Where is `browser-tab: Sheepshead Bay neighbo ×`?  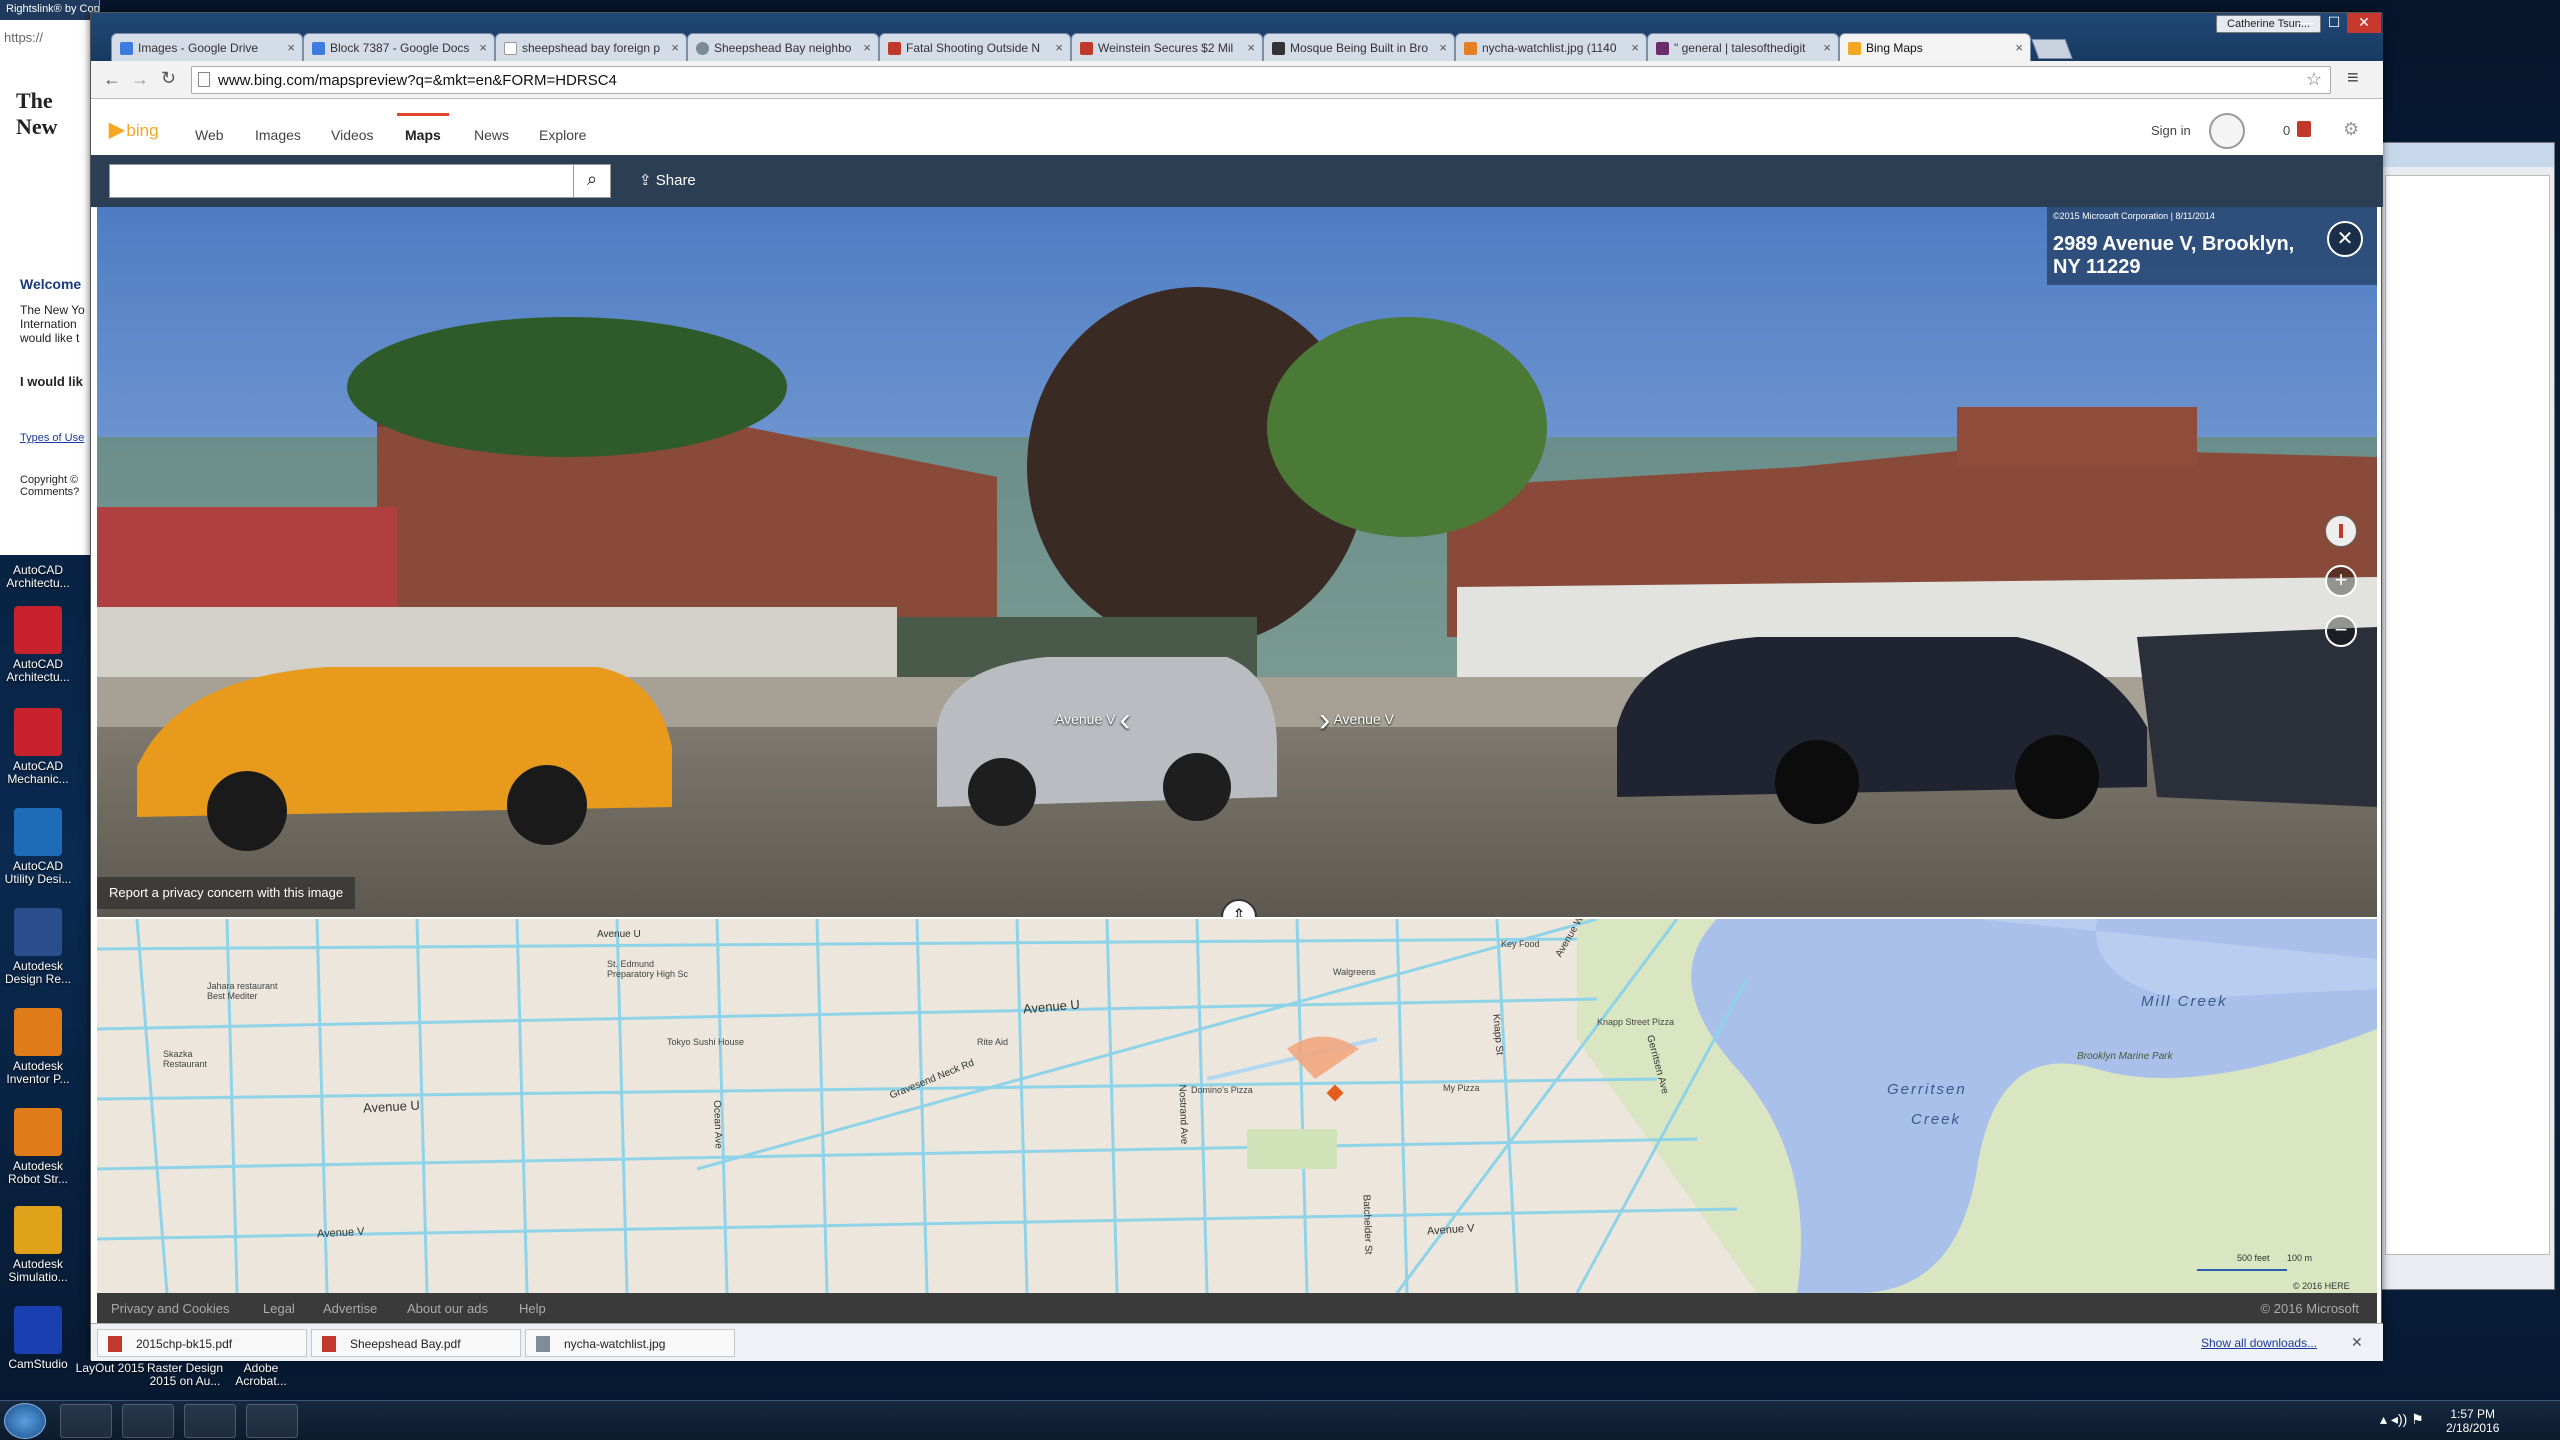
browser-tab: Sheepshead Bay neighbo × is located at coordinates (783, 47).